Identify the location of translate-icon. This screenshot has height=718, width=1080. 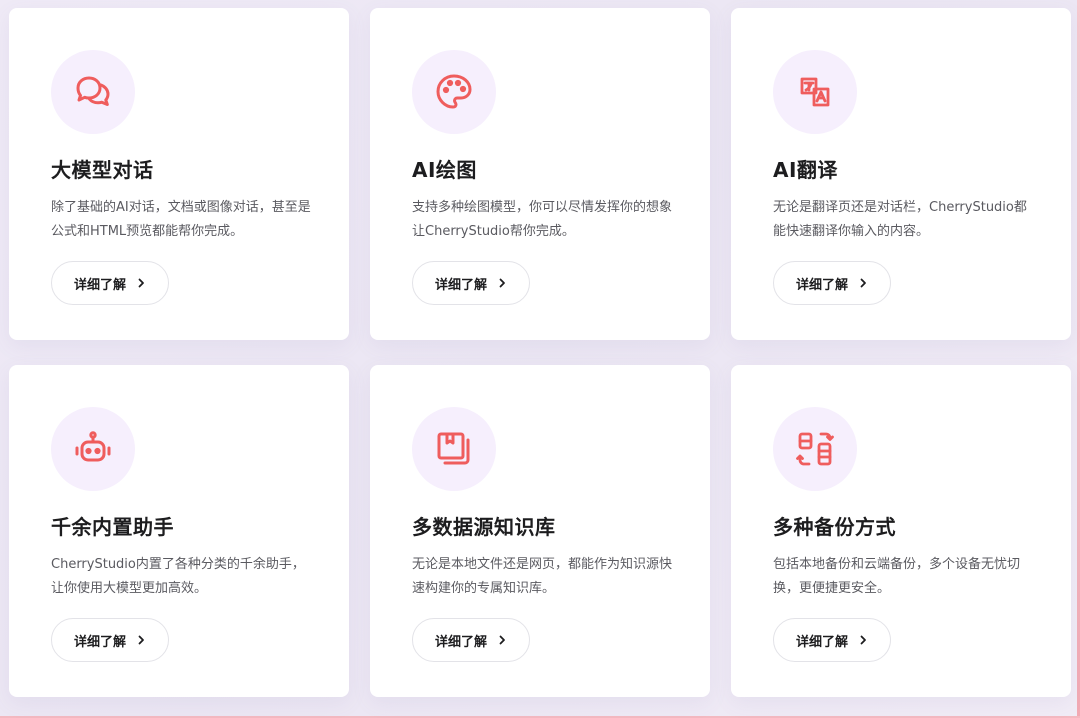
(815, 92).